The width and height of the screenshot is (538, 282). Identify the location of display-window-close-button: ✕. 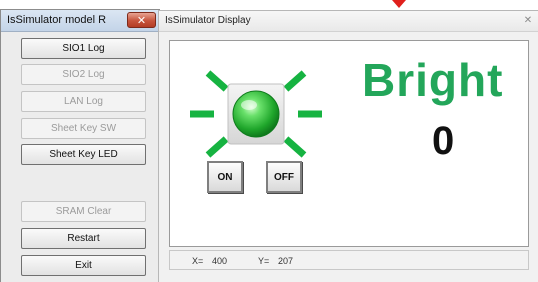
(528, 20).